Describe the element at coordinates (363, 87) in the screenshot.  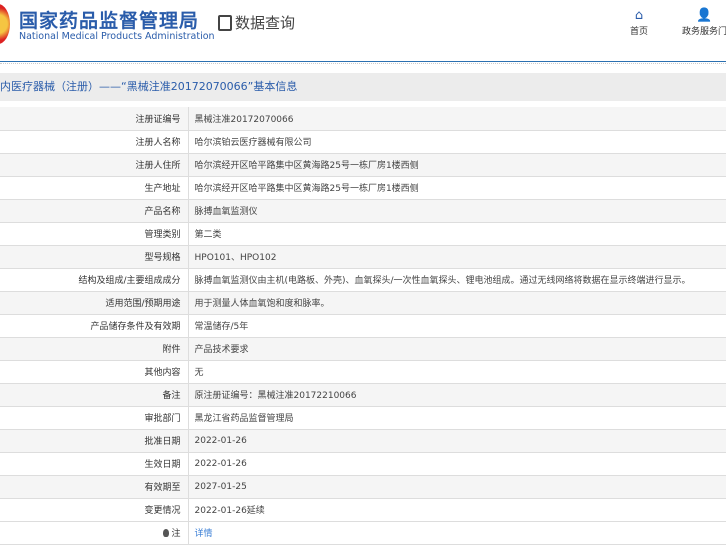
I see `page-title: 内医疗器械（注册）——“黑械注准20172070066”基本信息` at that location.